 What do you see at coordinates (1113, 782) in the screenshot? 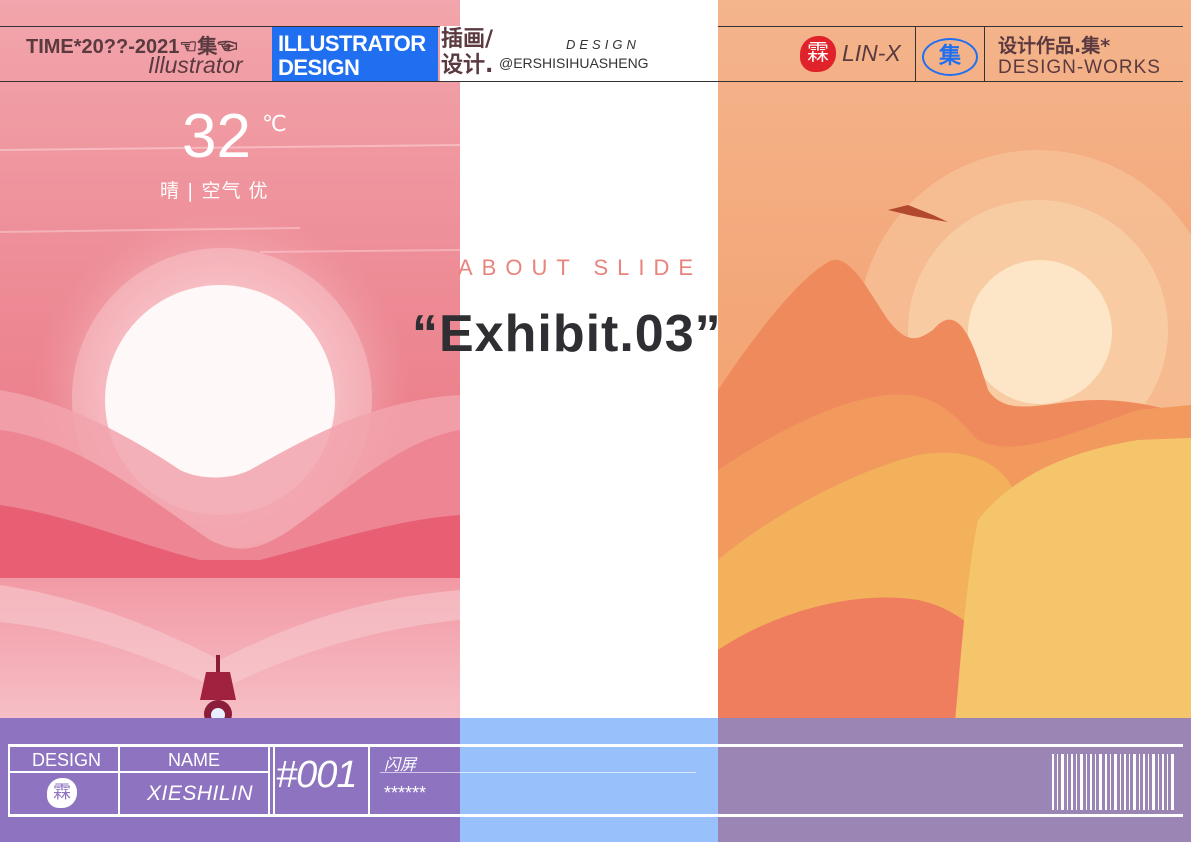
I see `barcode-icon` at bounding box center [1113, 782].